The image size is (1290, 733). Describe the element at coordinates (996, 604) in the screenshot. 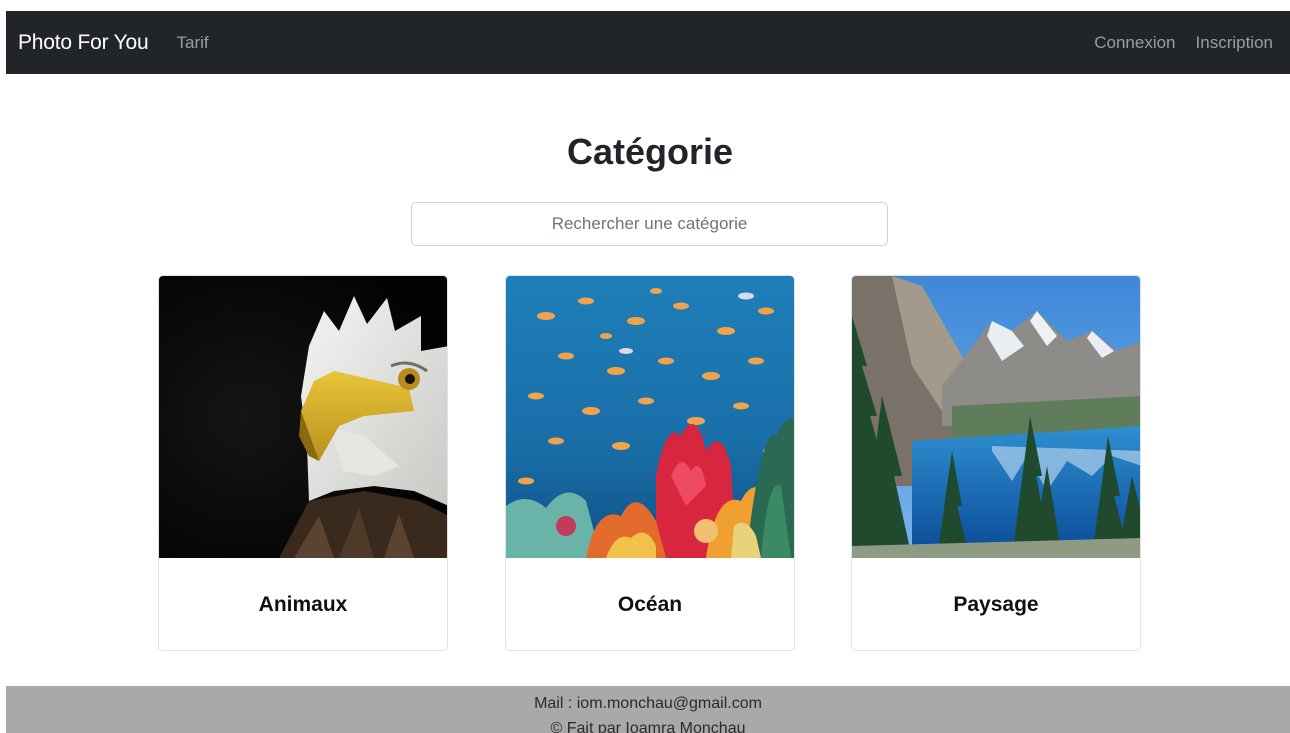

I see `category-label: Paysage` at that location.